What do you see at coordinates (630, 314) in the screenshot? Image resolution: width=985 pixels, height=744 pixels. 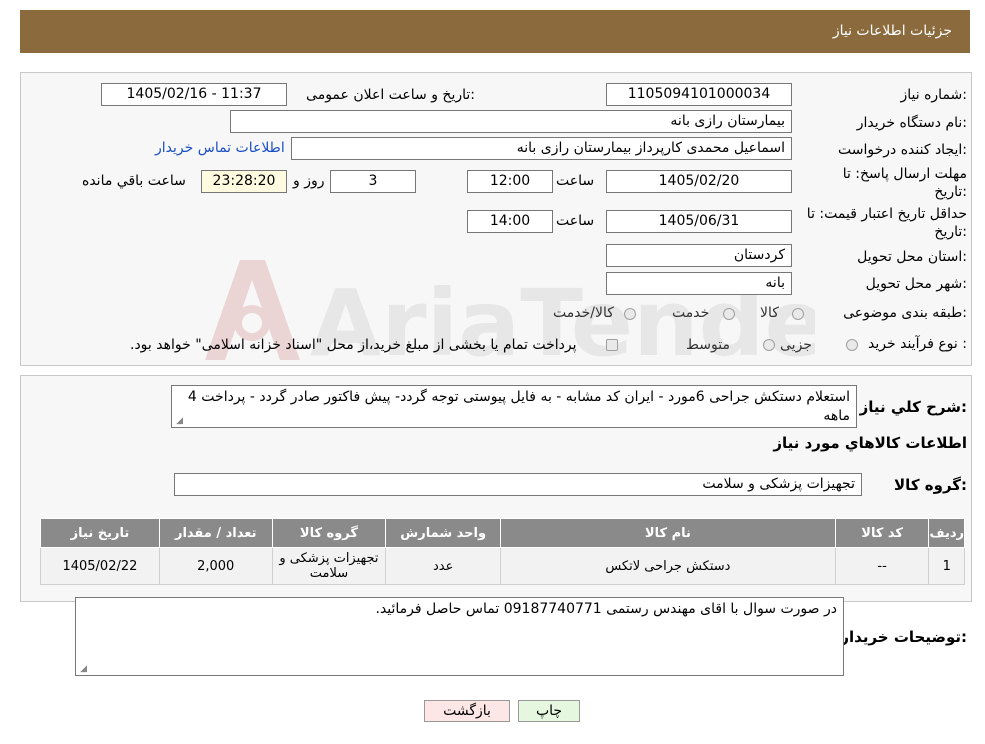 I see `category-goods-service-radio` at bounding box center [630, 314].